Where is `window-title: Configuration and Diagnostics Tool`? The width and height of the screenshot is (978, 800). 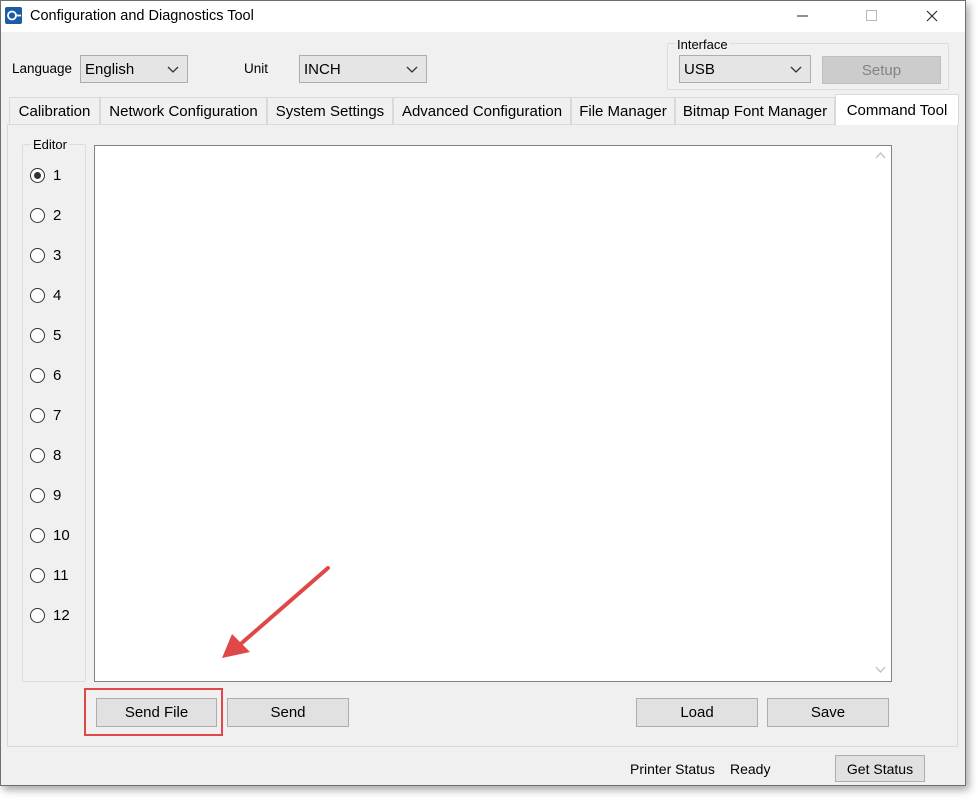
window-title: Configuration and Diagnostics Tool is located at coordinates (142, 16).